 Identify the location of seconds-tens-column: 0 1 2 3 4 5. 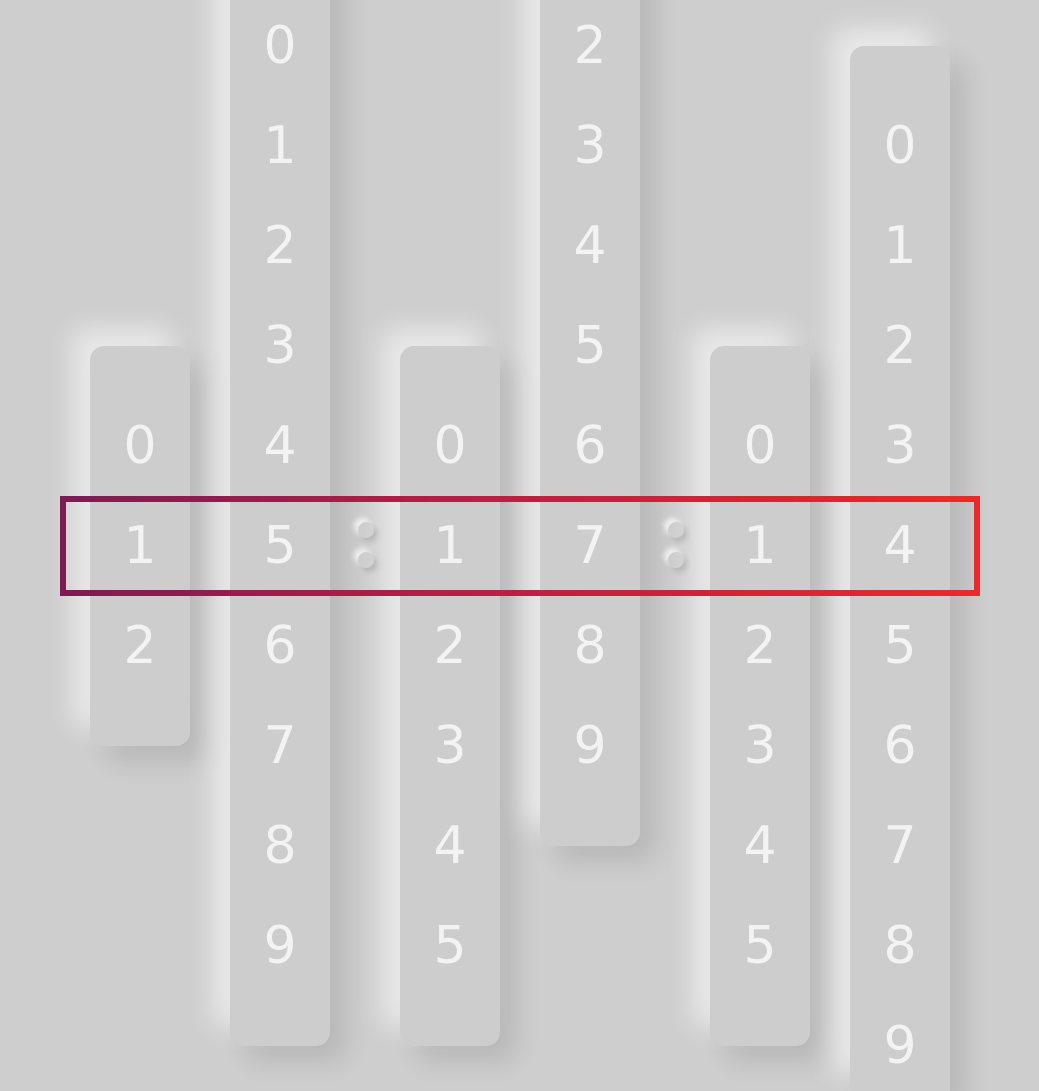
(760, 696).